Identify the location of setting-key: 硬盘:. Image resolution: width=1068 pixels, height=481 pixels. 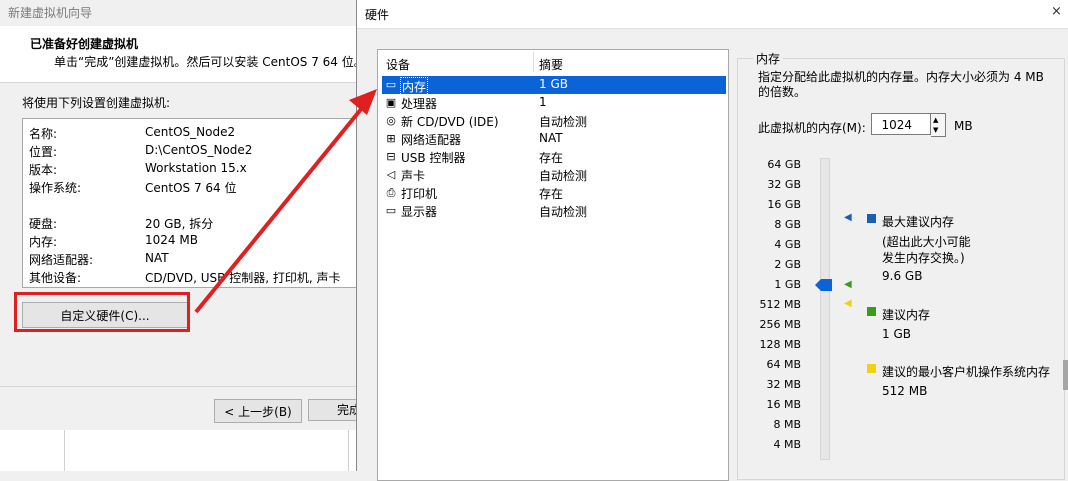
(43, 224).